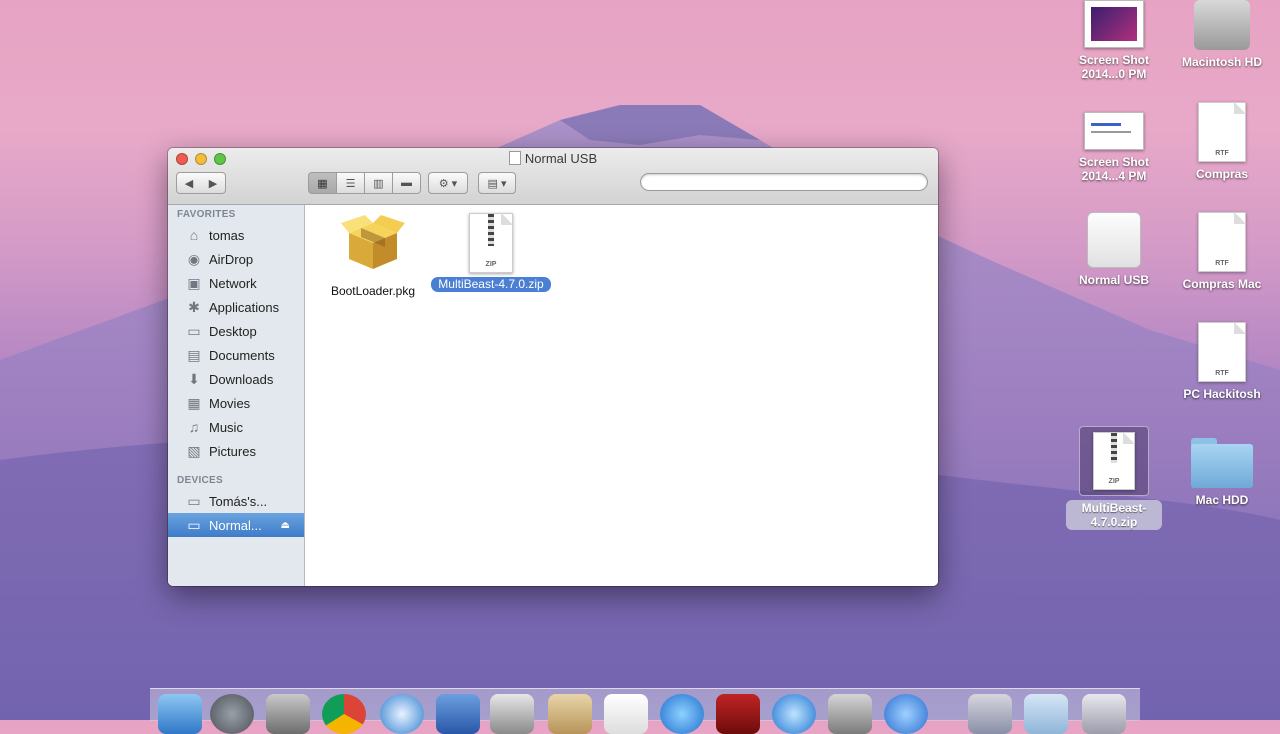  I want to click on chevron-left-icon: ◀, so click(189, 183).